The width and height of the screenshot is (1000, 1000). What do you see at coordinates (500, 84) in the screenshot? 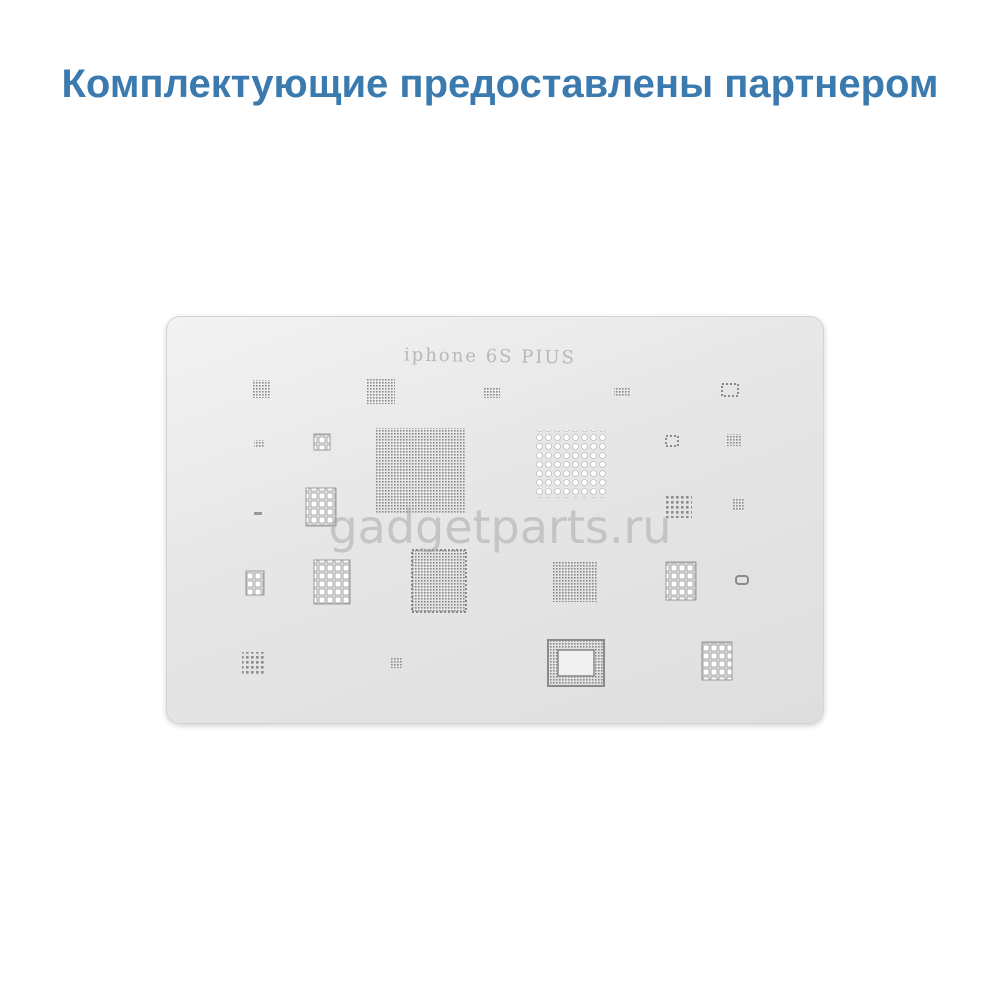
I see `partner-banner-title: Комплектующие предоставлены партнером` at bounding box center [500, 84].